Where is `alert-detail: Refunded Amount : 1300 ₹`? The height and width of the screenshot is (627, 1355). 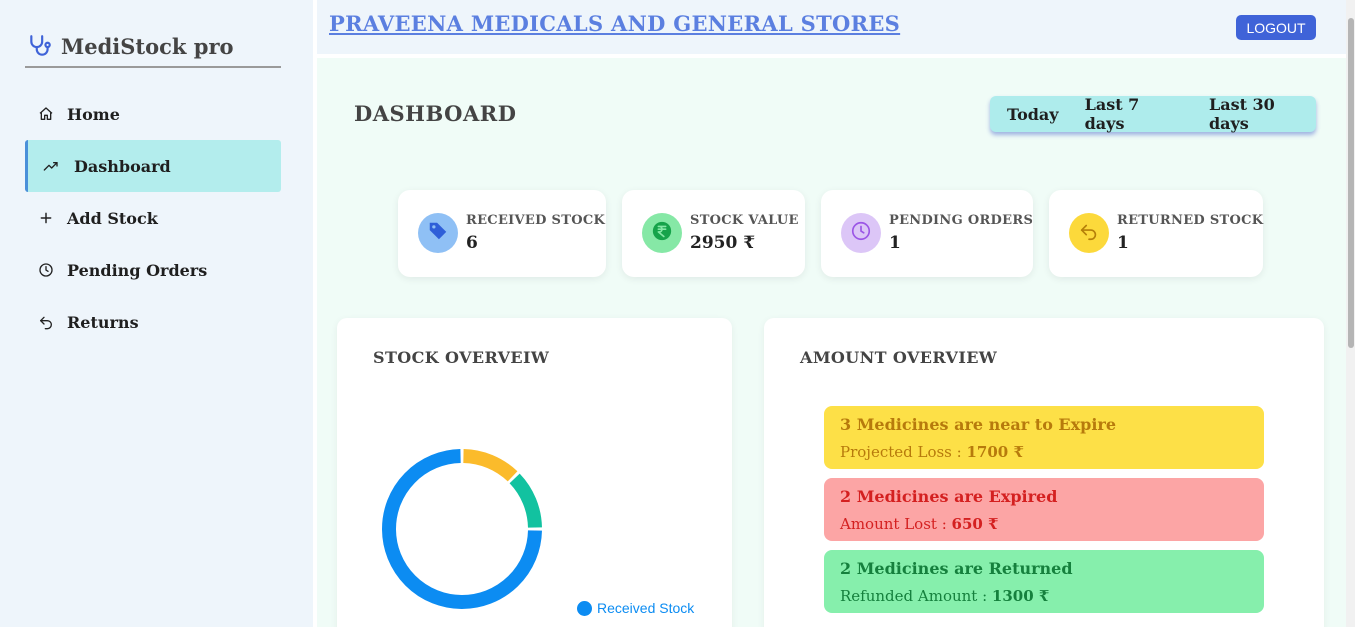 alert-detail: Refunded Amount : 1300 ₹ is located at coordinates (944, 596).